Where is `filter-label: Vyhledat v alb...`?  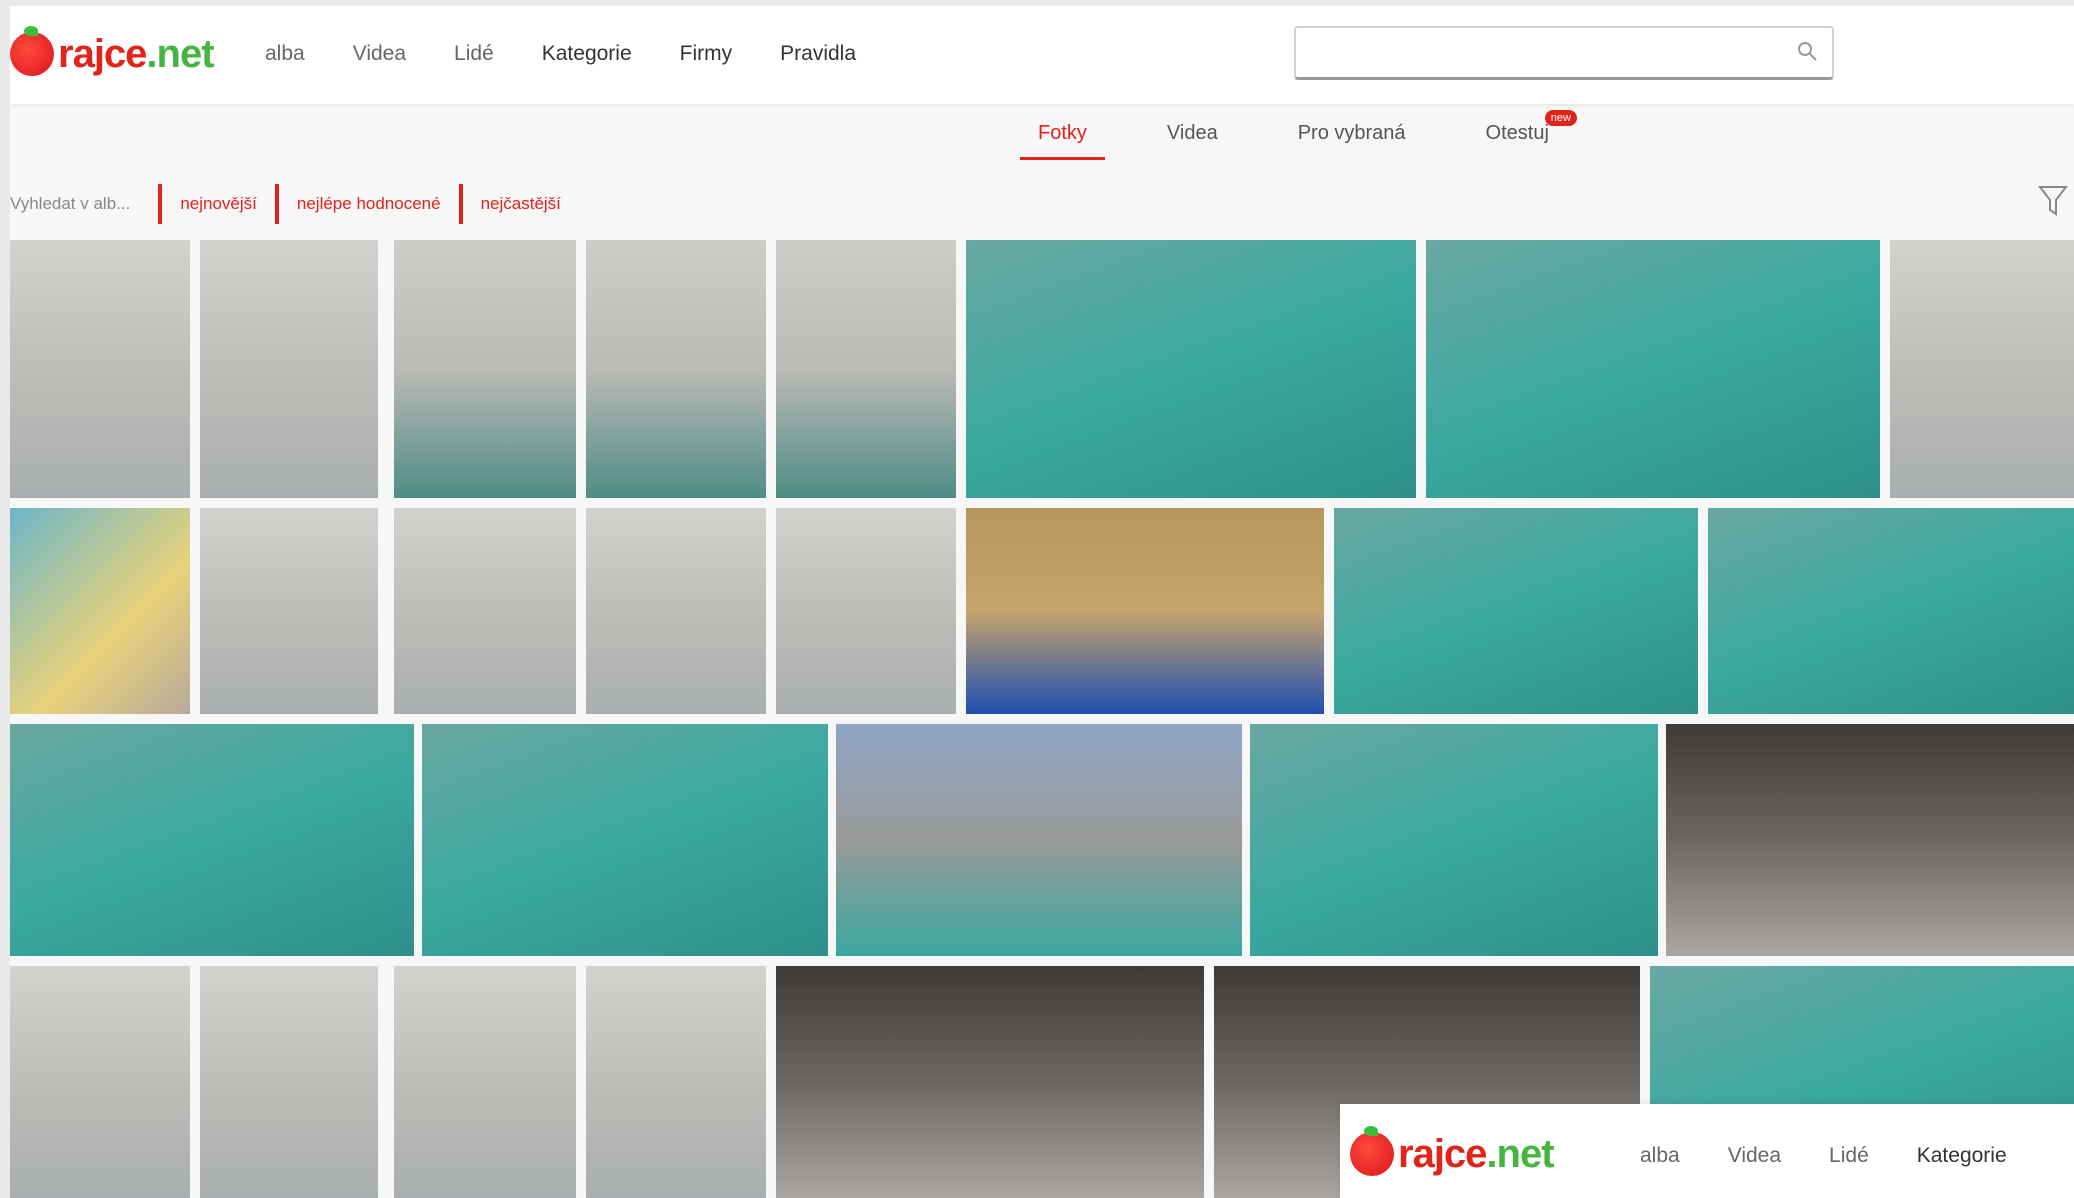 filter-label: Vyhledat v alb... is located at coordinates (70, 203).